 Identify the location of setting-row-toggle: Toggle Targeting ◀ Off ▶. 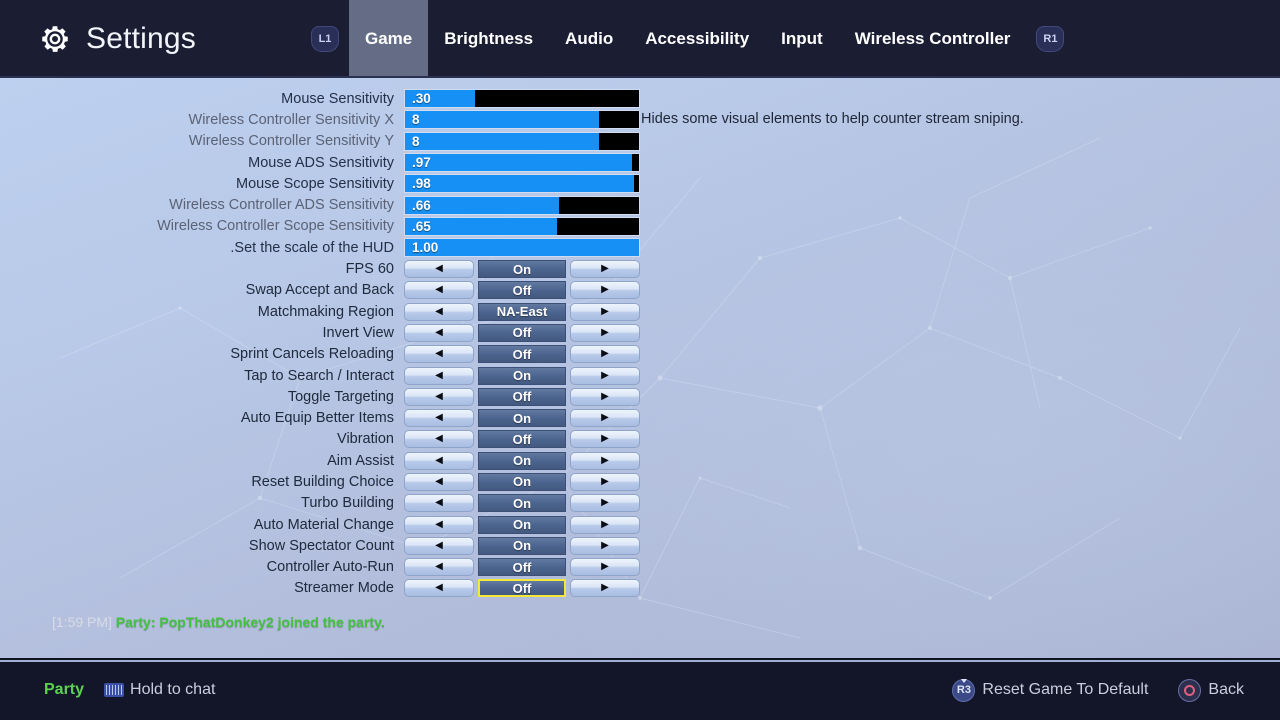
(320, 396).